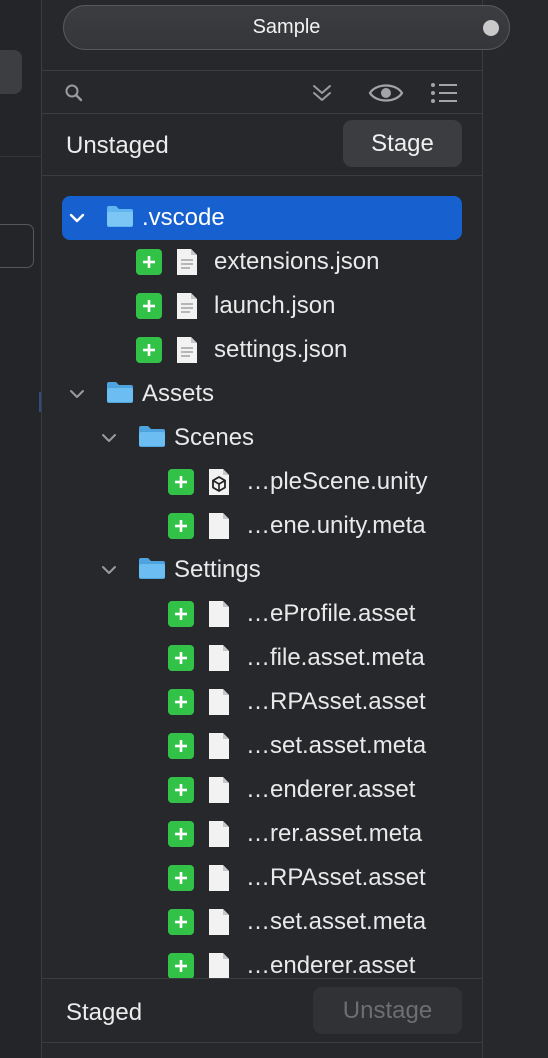  I want to click on tree-file-scene-unity: …pleScene.unity, so click(262, 482).